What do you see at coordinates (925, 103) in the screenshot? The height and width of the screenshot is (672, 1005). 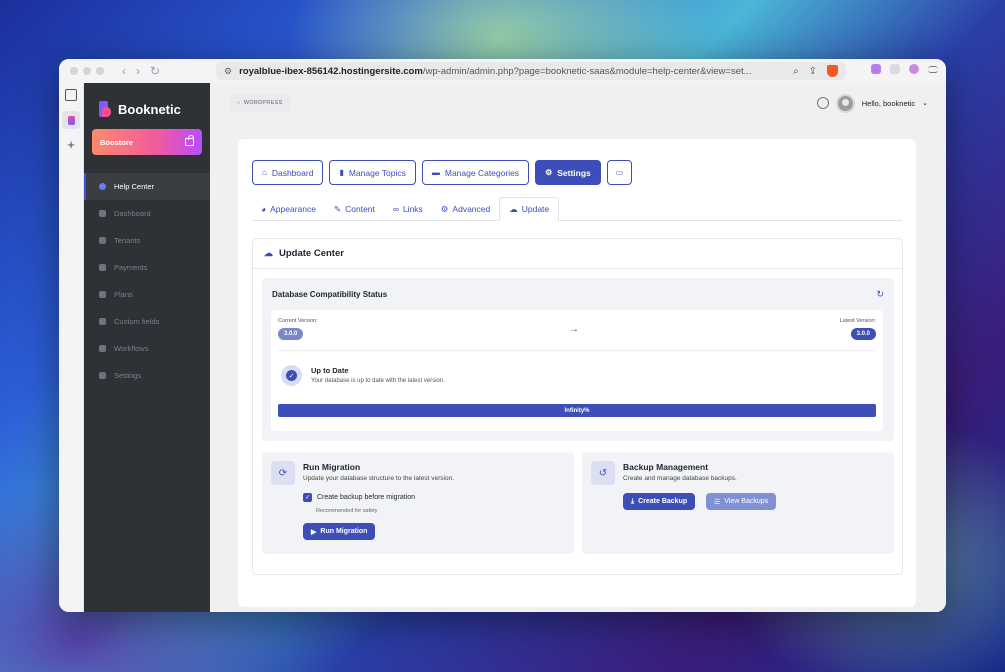 I see `chevron-down-icon: ⌄` at bounding box center [925, 103].